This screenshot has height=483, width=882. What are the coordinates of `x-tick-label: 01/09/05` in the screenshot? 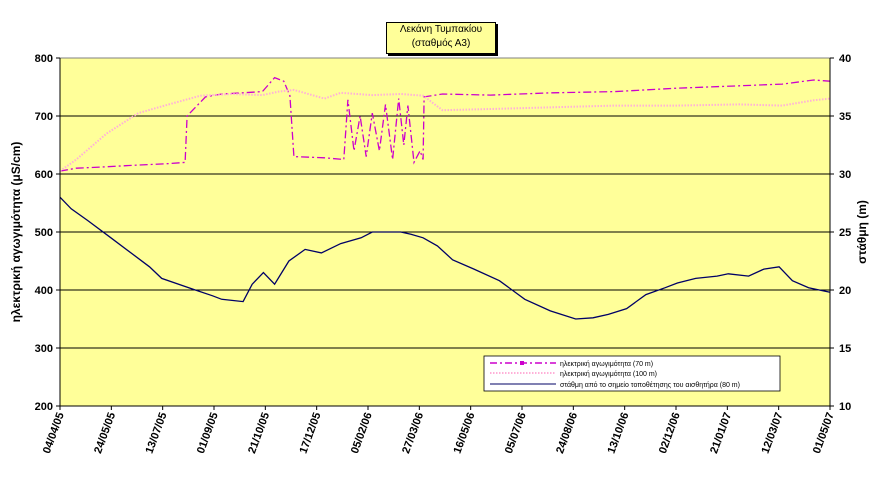 It's located at (208, 433).